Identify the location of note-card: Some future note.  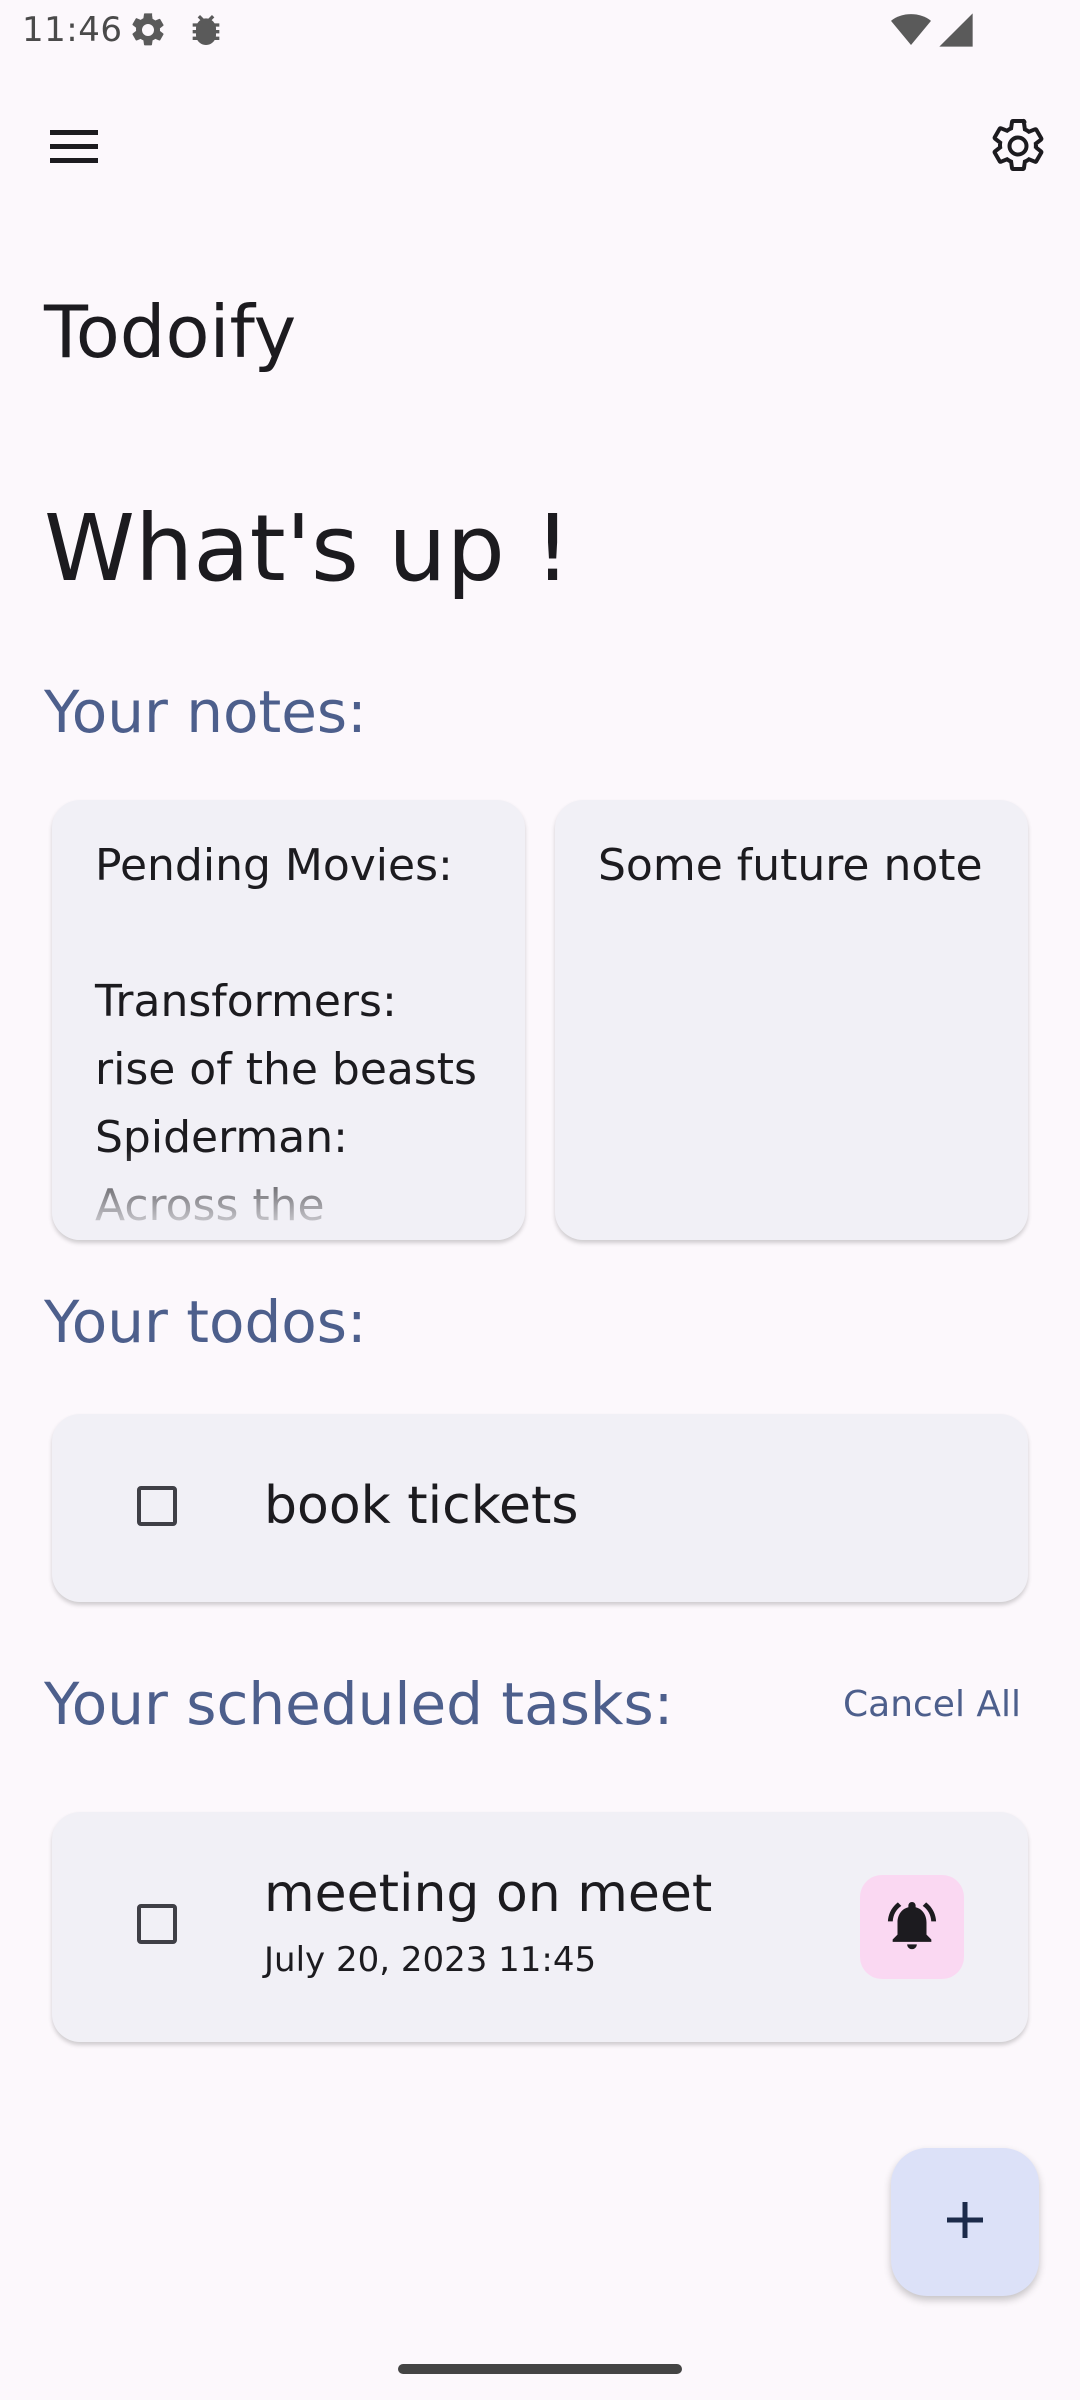
(791, 1020).